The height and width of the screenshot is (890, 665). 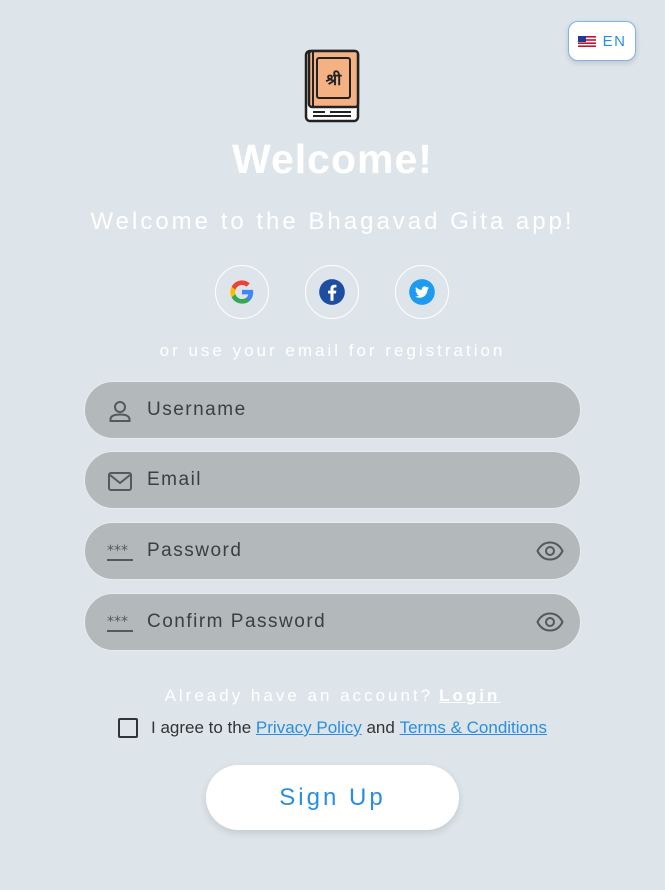 What do you see at coordinates (550, 622) in the screenshot?
I see `show-confirm-password-icon` at bounding box center [550, 622].